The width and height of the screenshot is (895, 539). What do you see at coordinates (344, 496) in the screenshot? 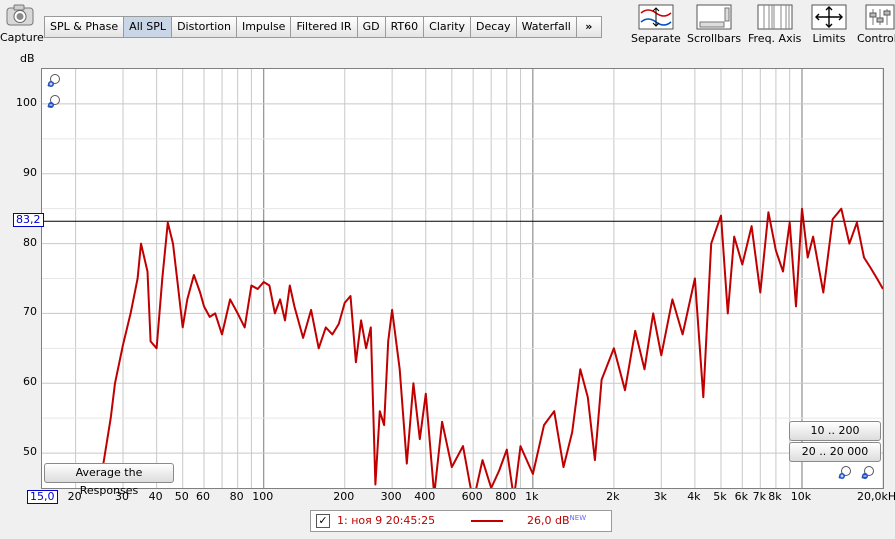
I see `x-tick-label: 200` at bounding box center [344, 496].